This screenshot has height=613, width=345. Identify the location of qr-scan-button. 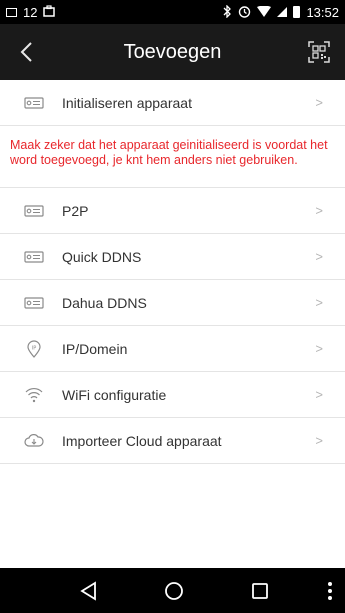
(319, 52).